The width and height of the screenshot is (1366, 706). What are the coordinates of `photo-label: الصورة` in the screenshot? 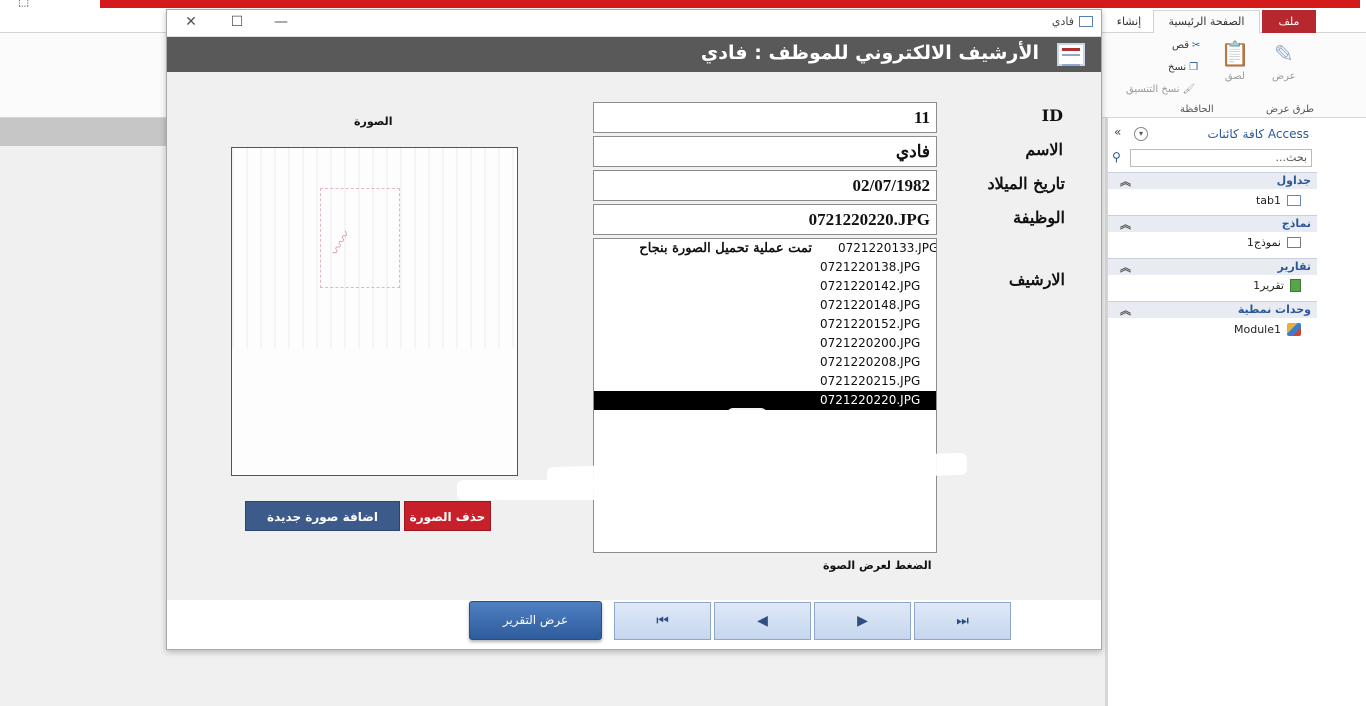 It's located at (373, 121).